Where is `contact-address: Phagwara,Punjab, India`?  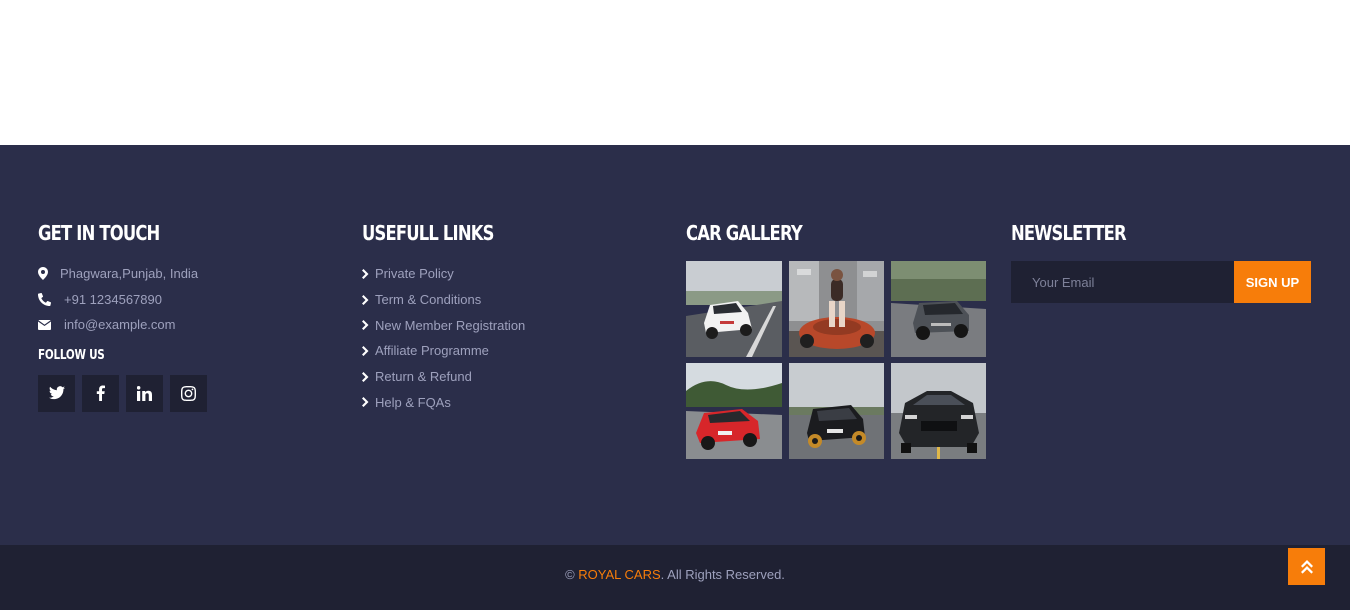
contact-address: Phagwara,Punjab, India is located at coordinates (183, 274).